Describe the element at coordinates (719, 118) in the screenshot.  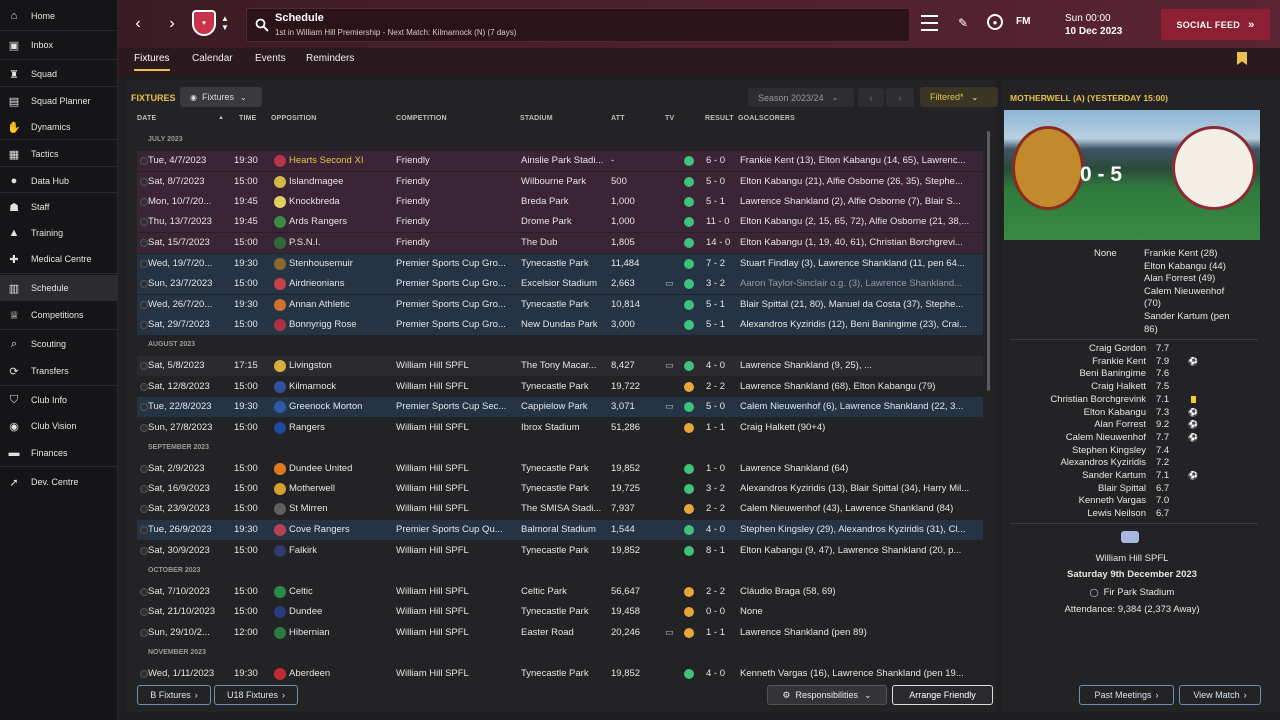
I see `col-result: RESULT` at that location.